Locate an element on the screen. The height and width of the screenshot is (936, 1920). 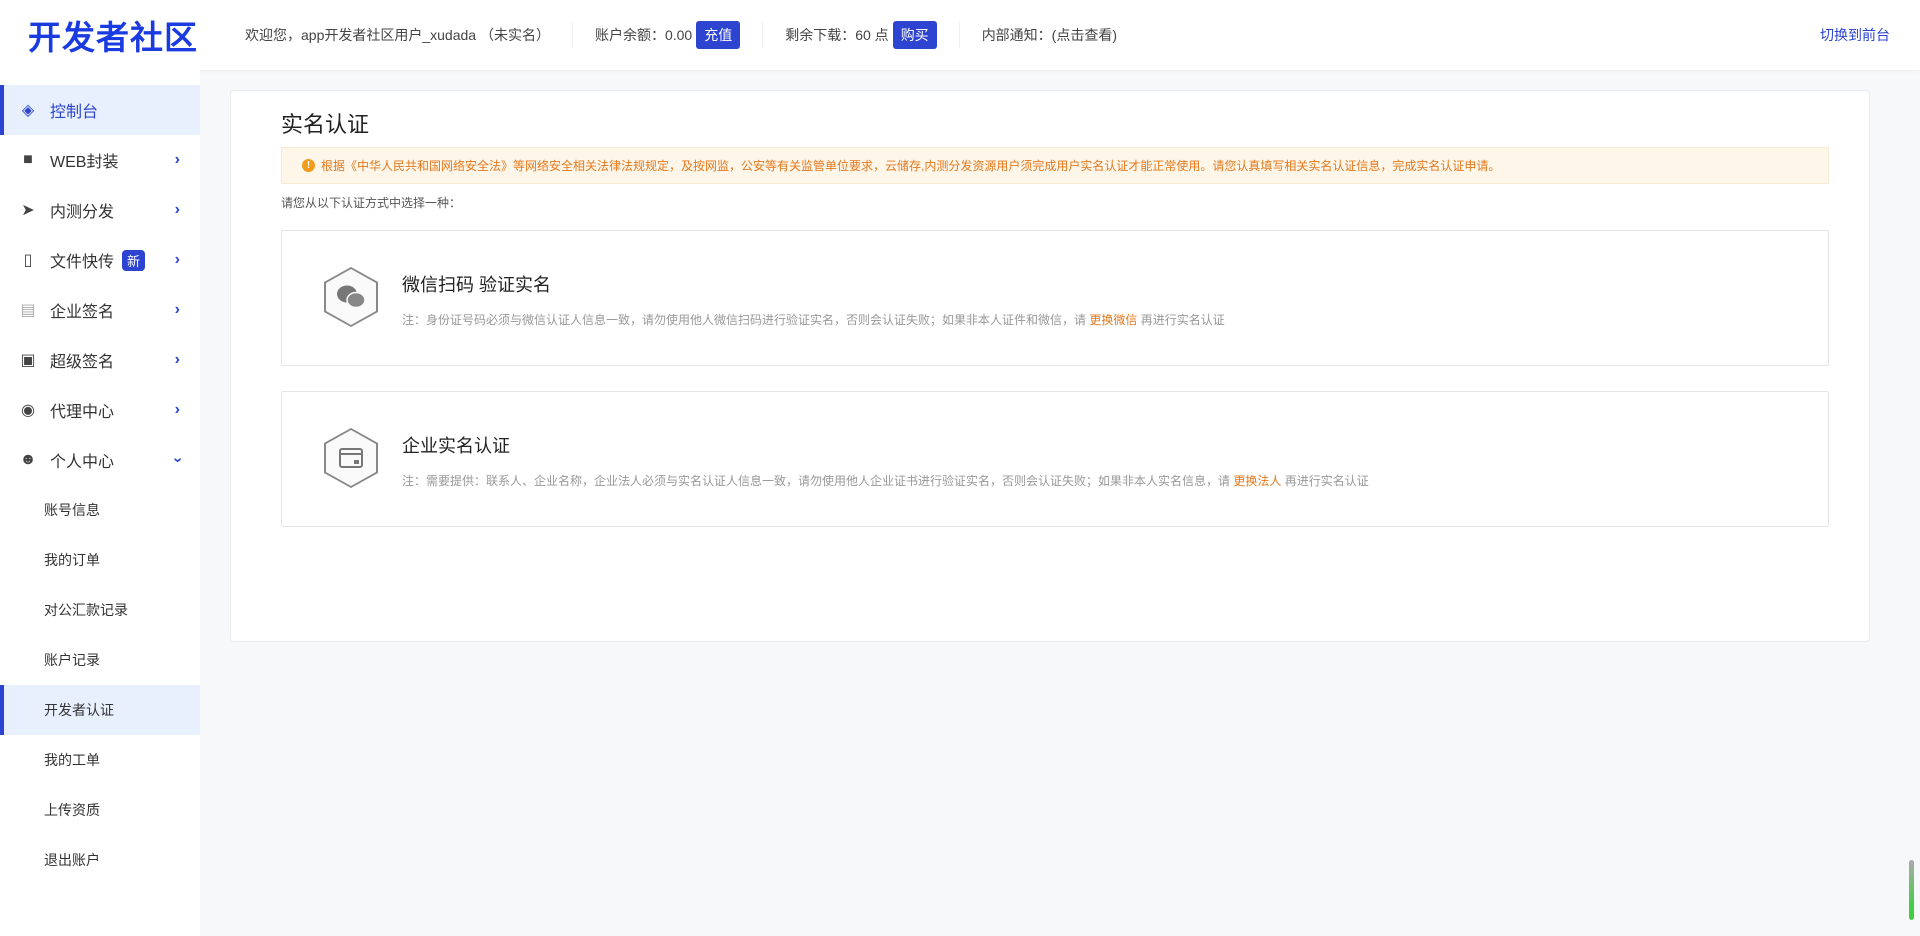
internal-notice-link: 内部通知：(点击查看) is located at coordinates (1049, 35).